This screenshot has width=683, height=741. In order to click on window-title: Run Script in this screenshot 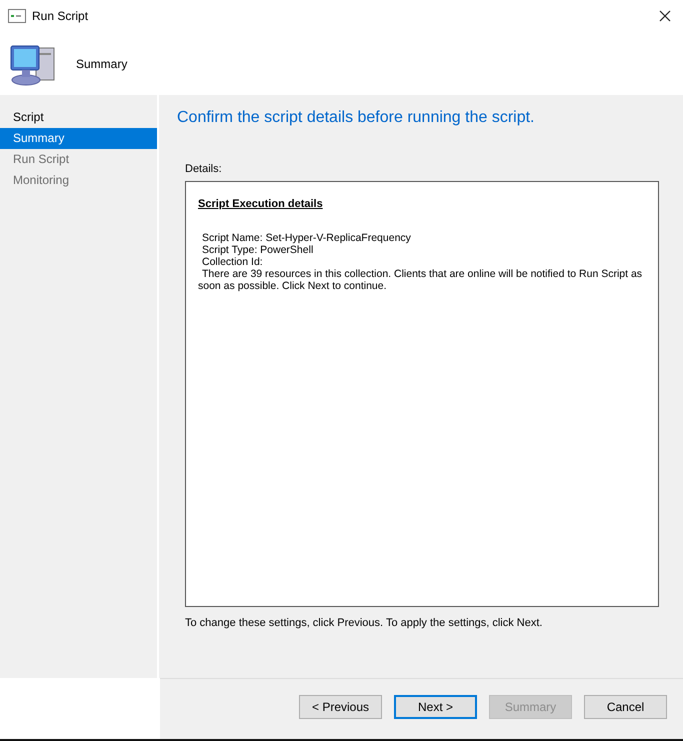, I will do `click(60, 16)`.